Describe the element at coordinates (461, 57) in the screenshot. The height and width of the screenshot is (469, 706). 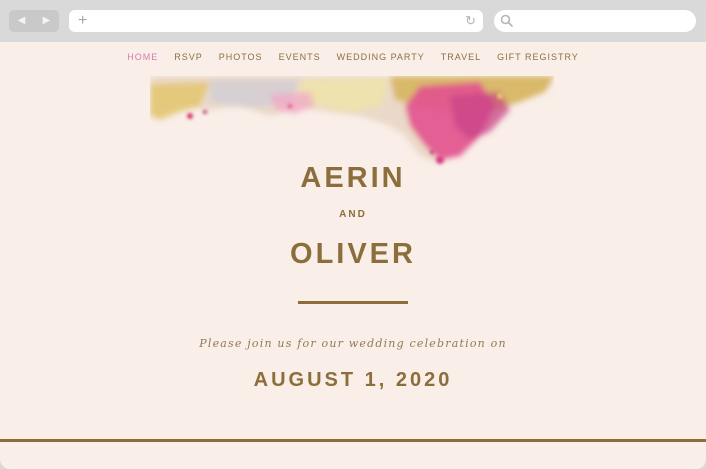
I see `nav-travel: TRAVEL` at that location.